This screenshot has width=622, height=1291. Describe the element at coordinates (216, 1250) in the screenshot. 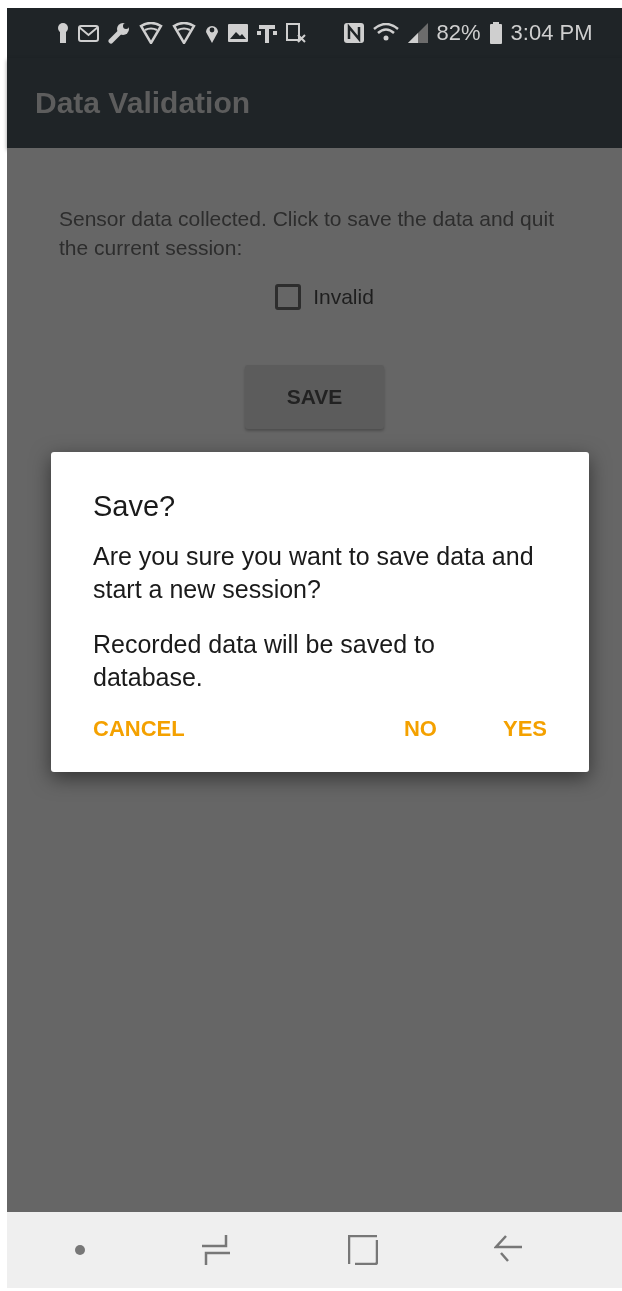

I see `recent-apps-icon` at that location.